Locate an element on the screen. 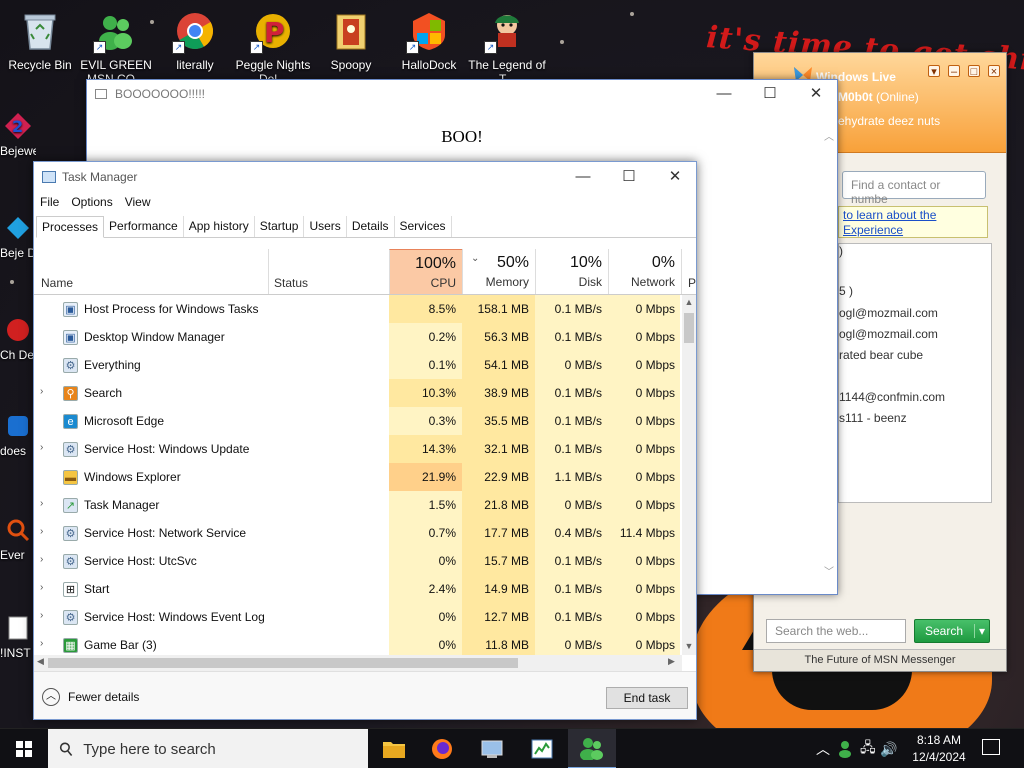  close-button: × is located at coordinates (994, 71).